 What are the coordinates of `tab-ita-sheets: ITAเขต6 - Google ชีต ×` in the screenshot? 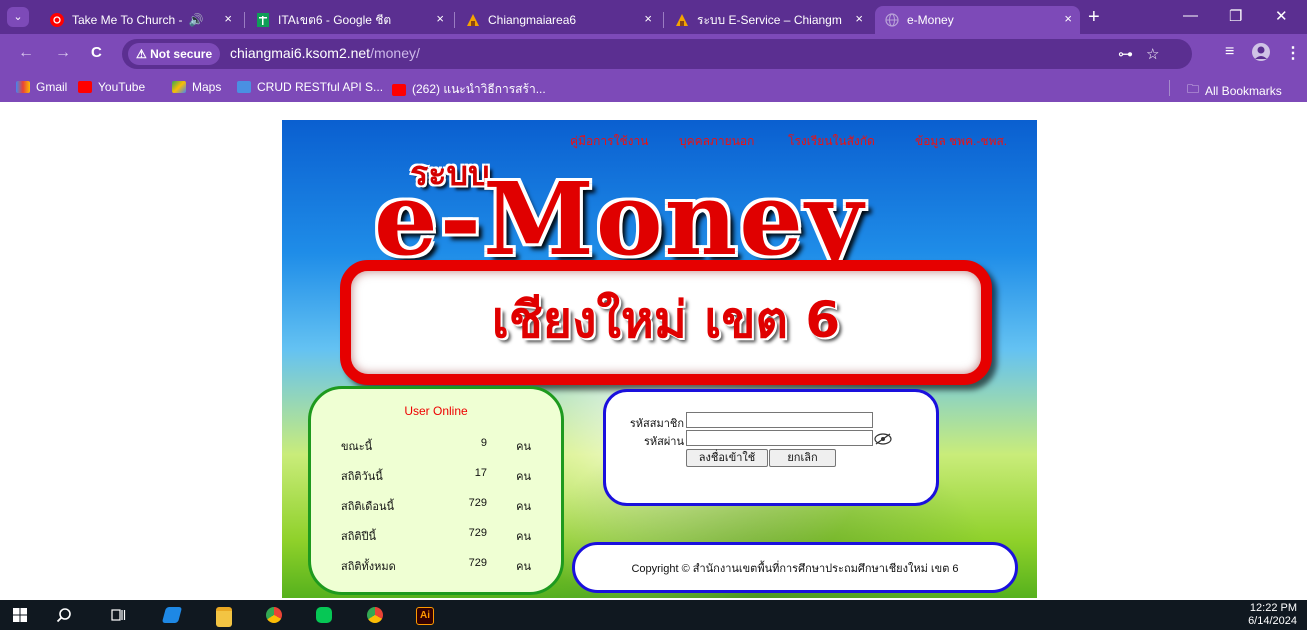 It's located at (349, 20).